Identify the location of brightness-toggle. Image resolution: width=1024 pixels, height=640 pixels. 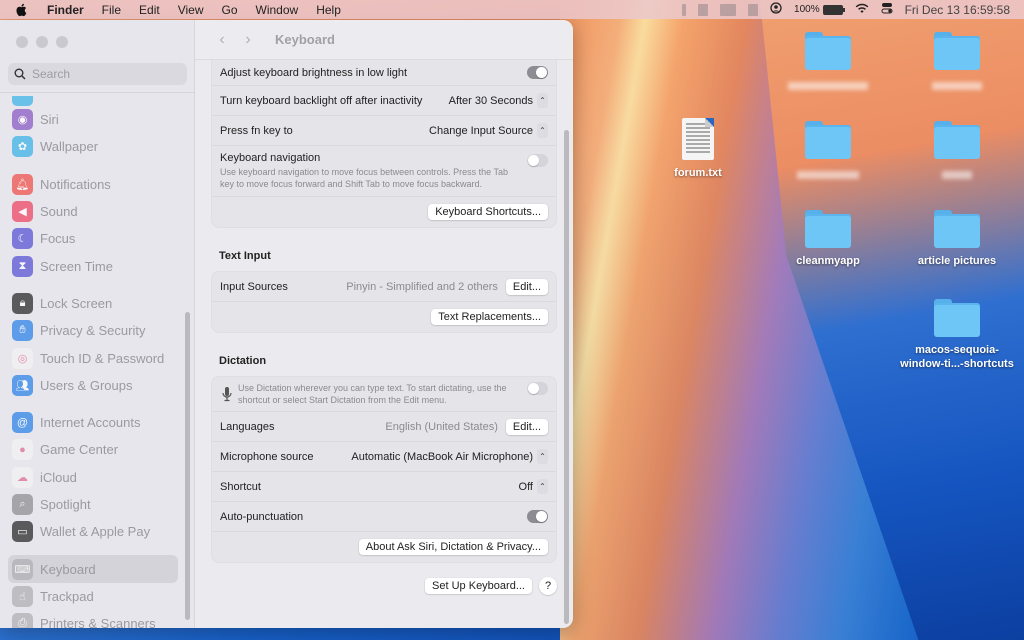
(537, 72).